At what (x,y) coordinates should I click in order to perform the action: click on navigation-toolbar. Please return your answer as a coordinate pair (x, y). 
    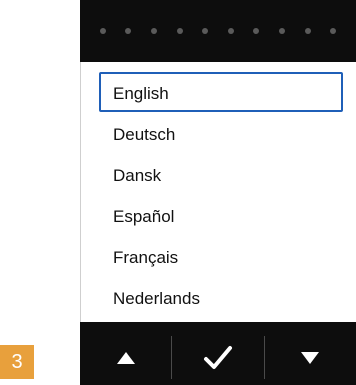
    Looking at the image, I should click on (218, 357).